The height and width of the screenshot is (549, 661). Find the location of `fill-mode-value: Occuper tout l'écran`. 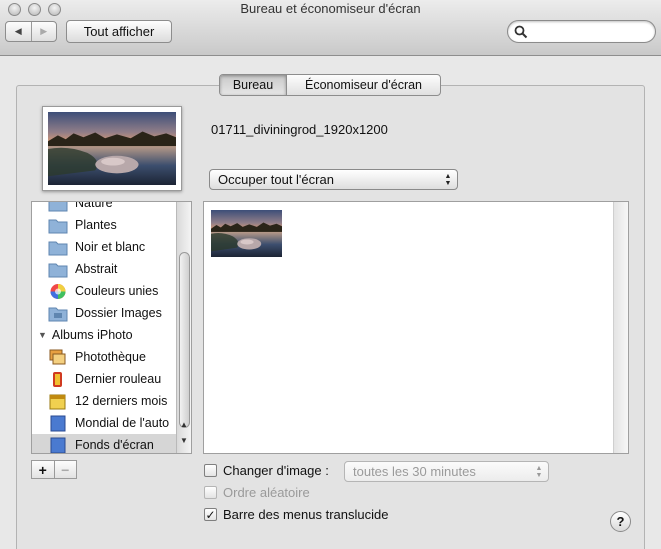

fill-mode-value: Occuper tout l'écran is located at coordinates (276, 179).